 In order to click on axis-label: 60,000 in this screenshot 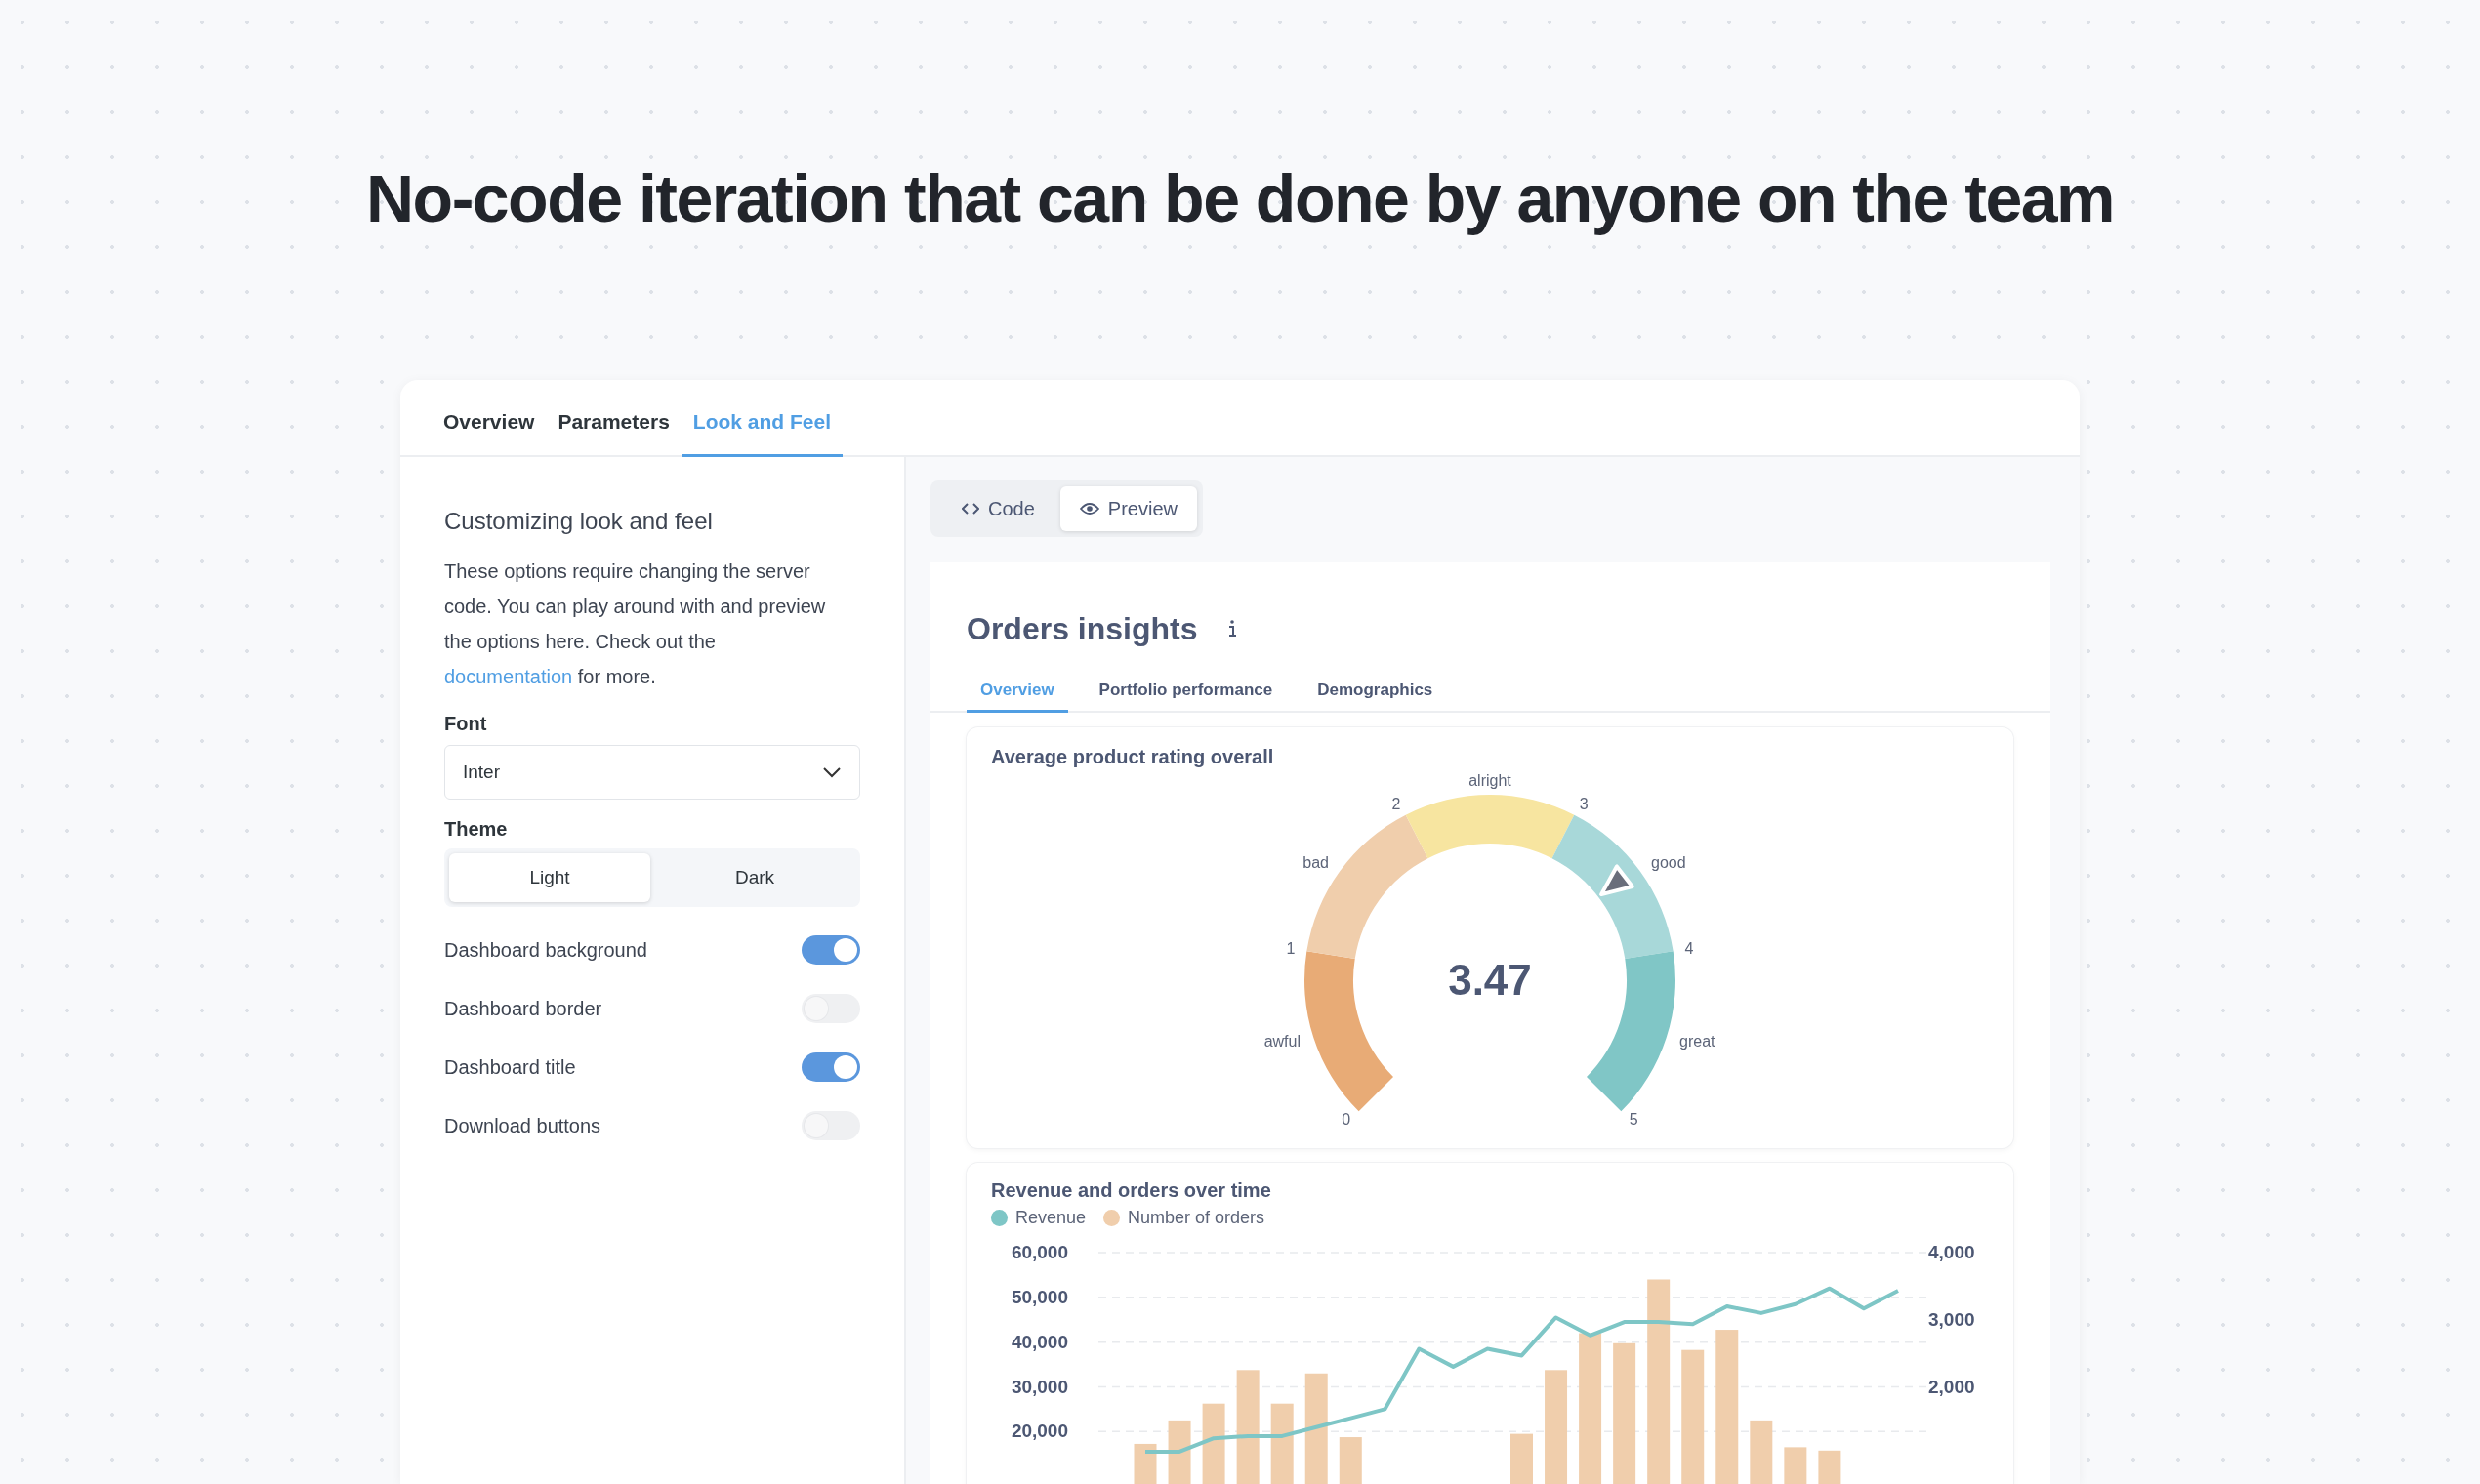, I will do `click(1039, 1252)`.